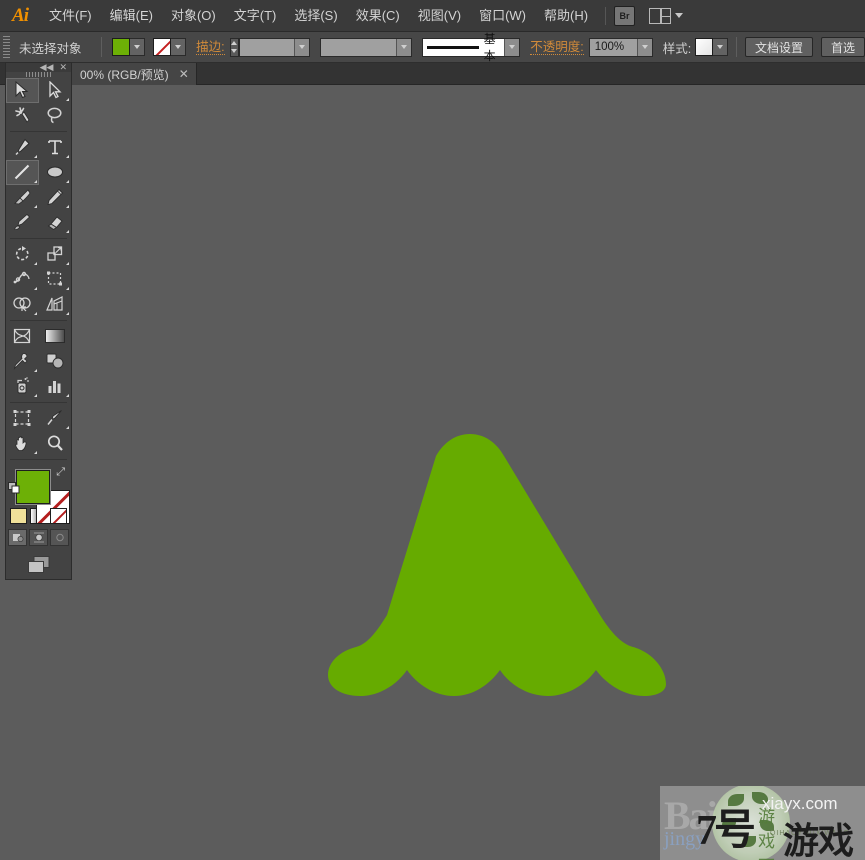  Describe the element at coordinates (234, 47) in the screenshot. I see `stroke-weight-stepper` at that location.